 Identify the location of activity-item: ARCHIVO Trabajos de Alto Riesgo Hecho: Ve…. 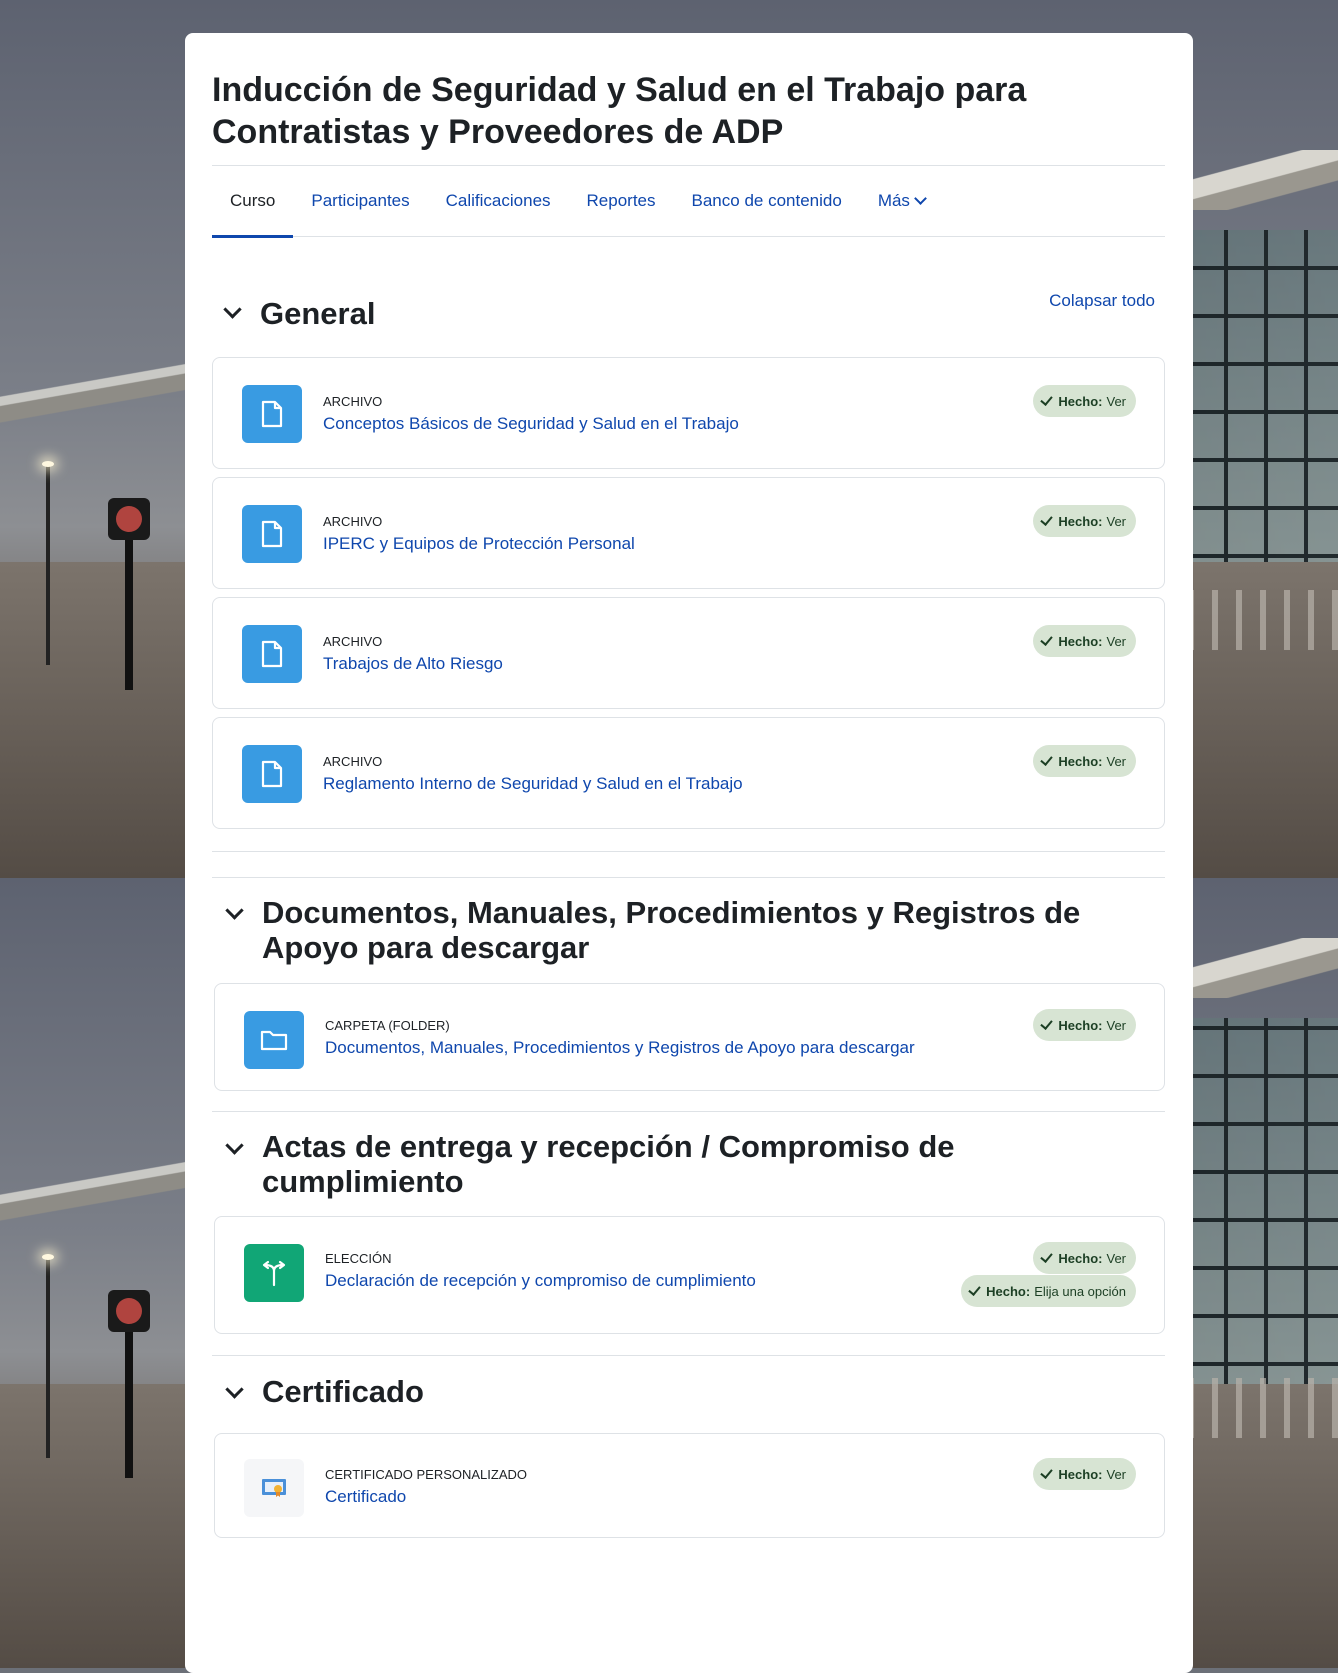
(688, 653).